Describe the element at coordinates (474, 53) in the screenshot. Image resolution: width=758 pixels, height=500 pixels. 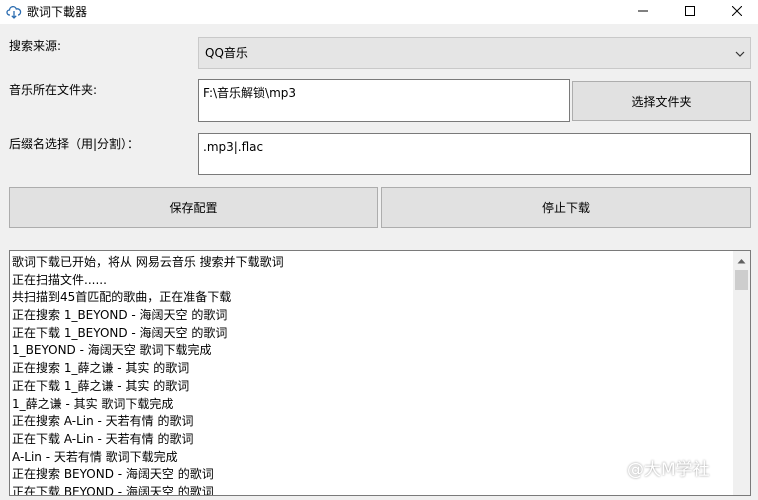
I see `search-source-dropdown: QQ音乐` at that location.